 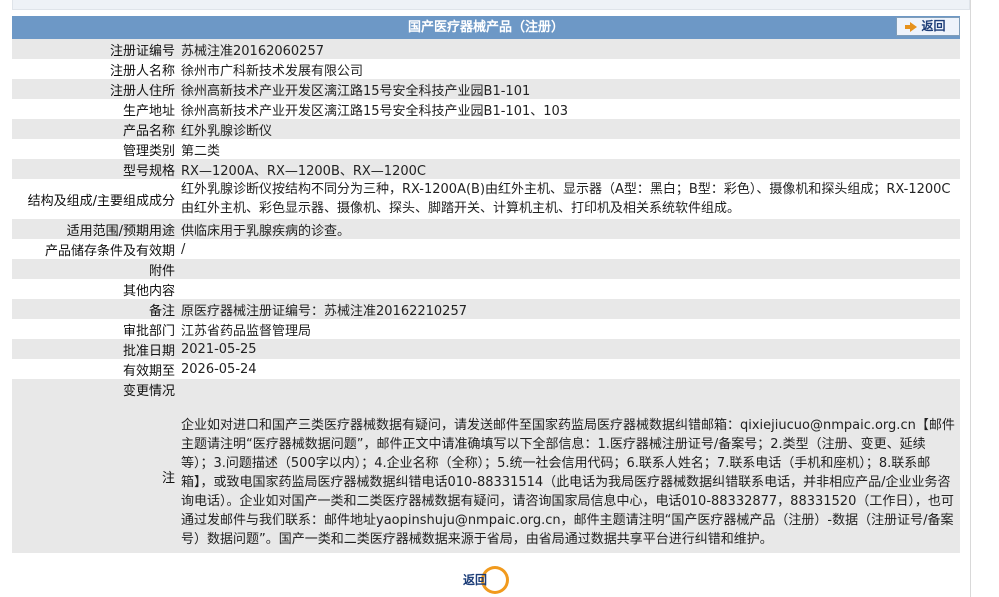 I want to click on table-row: 其他内容, so click(x=486, y=289).